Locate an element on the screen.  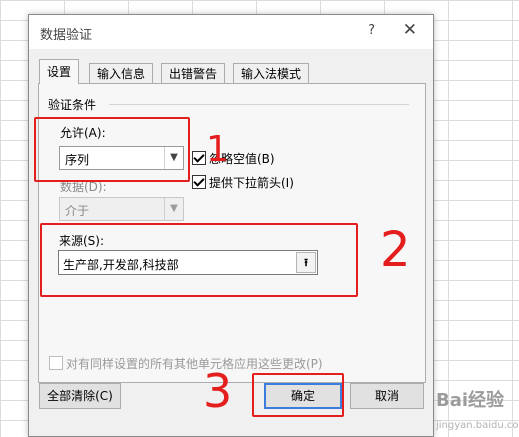
tab-input-message: 输入信息 is located at coordinates (121, 73).